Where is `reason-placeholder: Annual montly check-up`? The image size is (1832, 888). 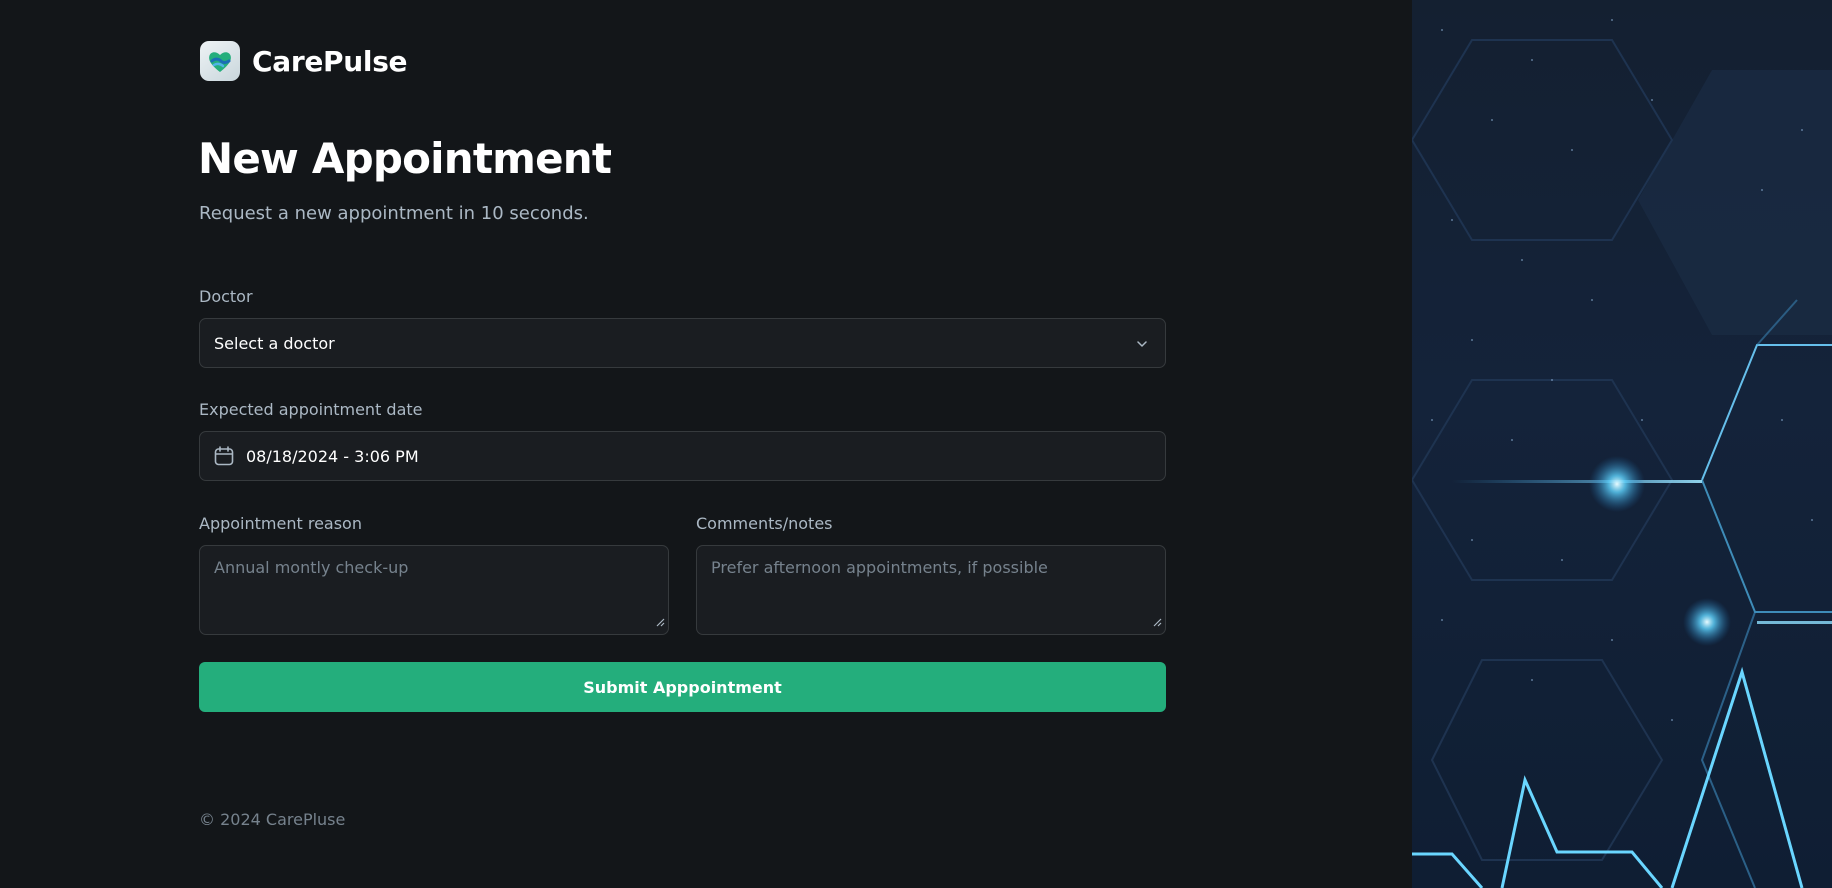
reason-placeholder: Annual montly check-up is located at coordinates (311, 567).